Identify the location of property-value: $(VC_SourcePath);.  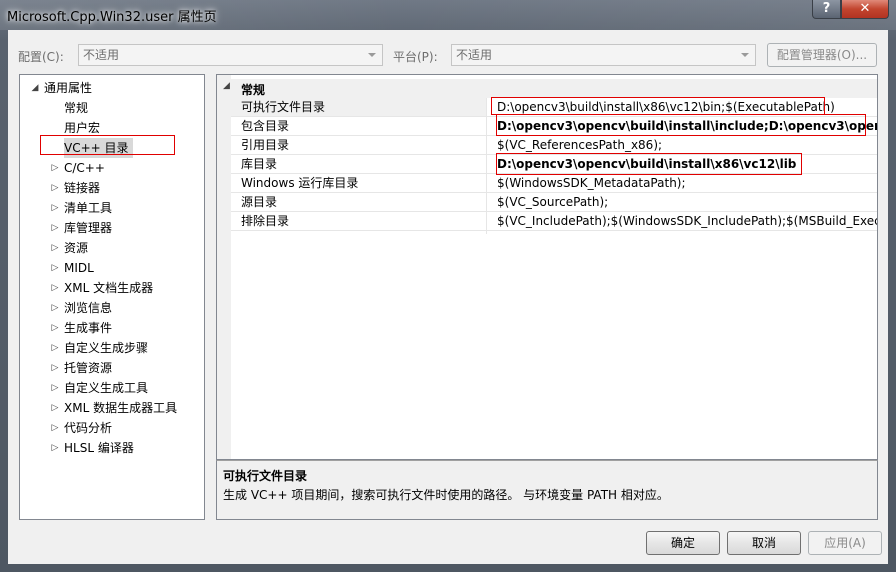
(687, 202).